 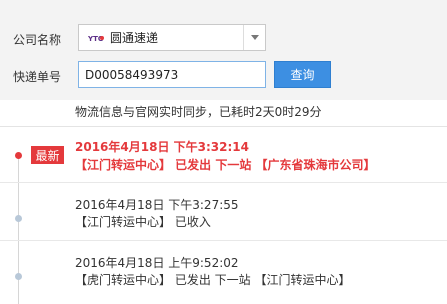 What do you see at coordinates (162, 147) in the screenshot?
I see `entry-time: 2016年4月18日 下午3:32:14` at bounding box center [162, 147].